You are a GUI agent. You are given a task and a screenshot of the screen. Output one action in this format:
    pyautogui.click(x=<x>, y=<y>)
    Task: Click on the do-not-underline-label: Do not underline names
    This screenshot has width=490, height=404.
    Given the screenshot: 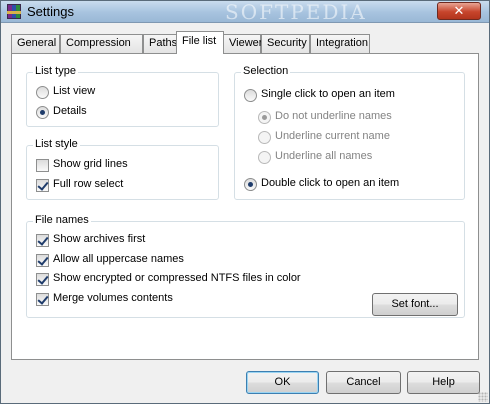 What is the action you would take?
    pyautogui.click(x=333, y=116)
    